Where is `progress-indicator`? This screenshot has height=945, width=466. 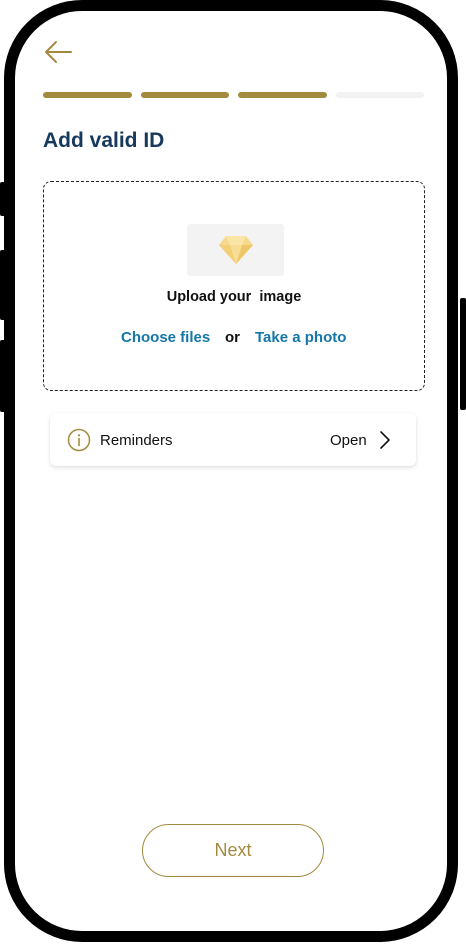 progress-indicator is located at coordinates (233, 95).